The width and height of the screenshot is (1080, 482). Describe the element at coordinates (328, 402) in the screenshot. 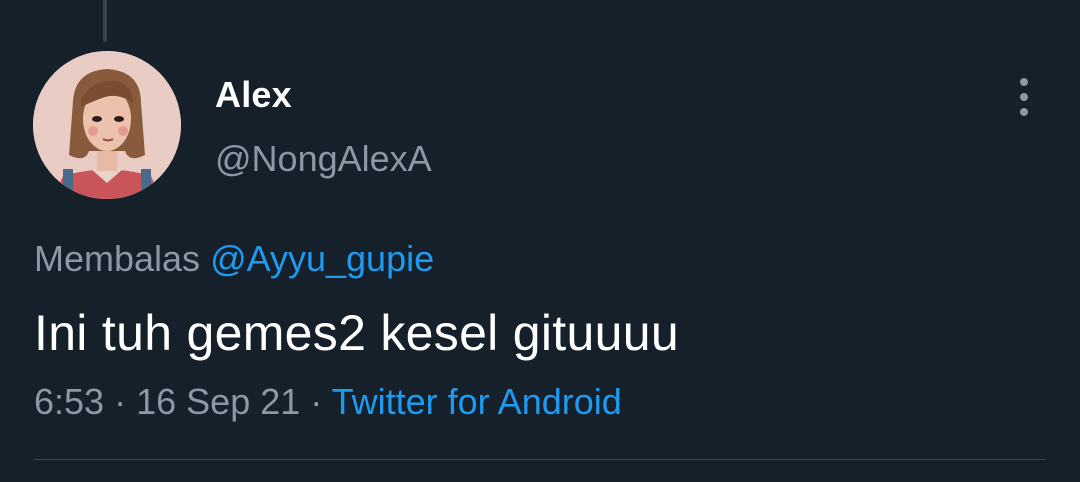

I see `tweet-meta: 6:53 · 16 Sep 21 · Twitter for Android` at that location.